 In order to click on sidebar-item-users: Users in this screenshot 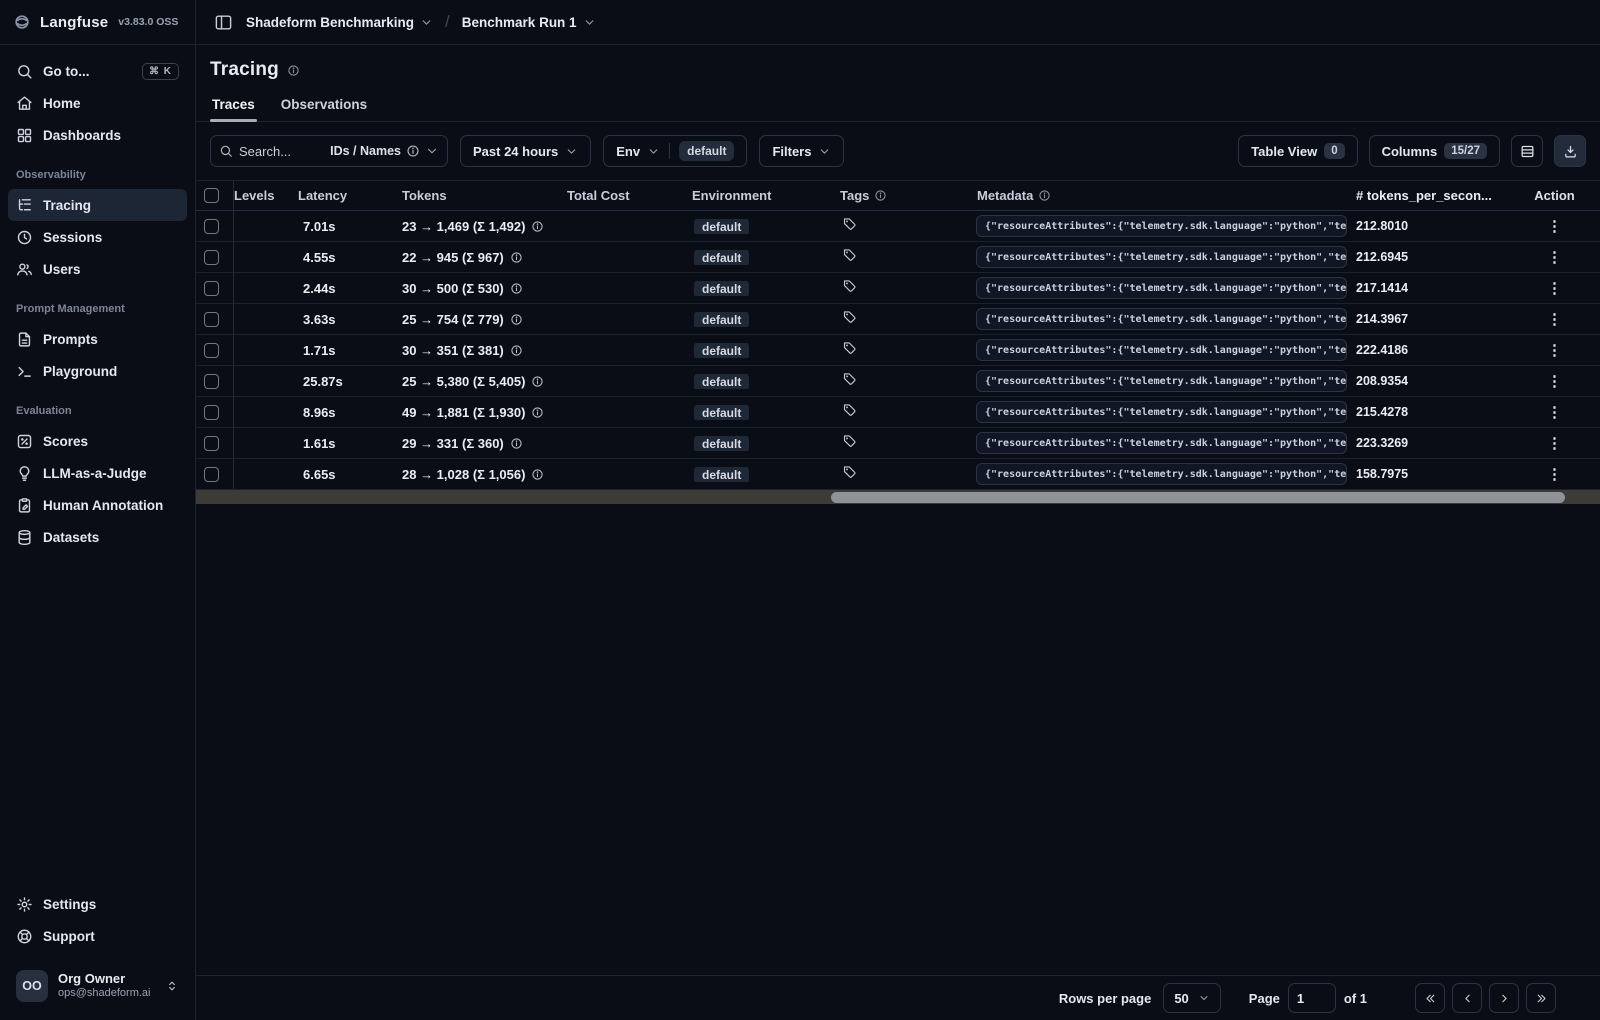, I will do `click(97, 269)`.